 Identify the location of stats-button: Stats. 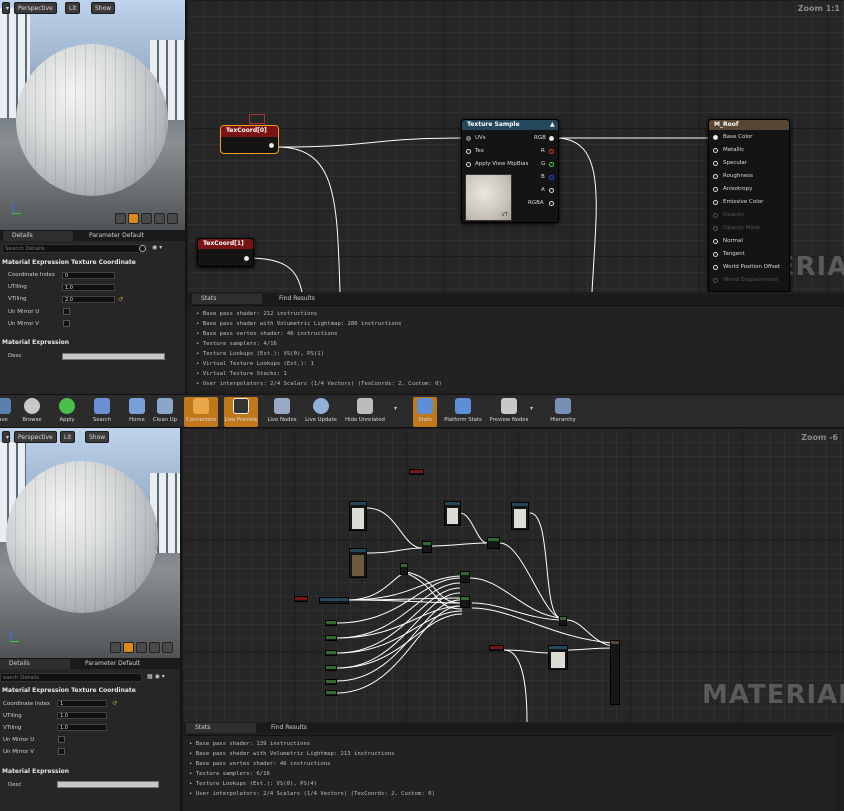
(425, 412).